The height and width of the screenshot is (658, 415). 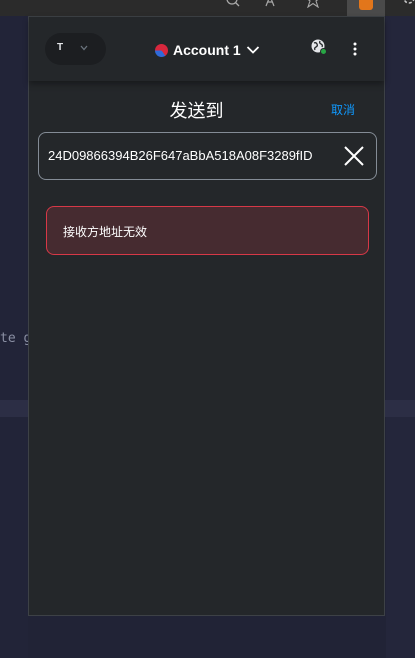 What do you see at coordinates (75, 49) in the screenshot?
I see `network-picker: T` at bounding box center [75, 49].